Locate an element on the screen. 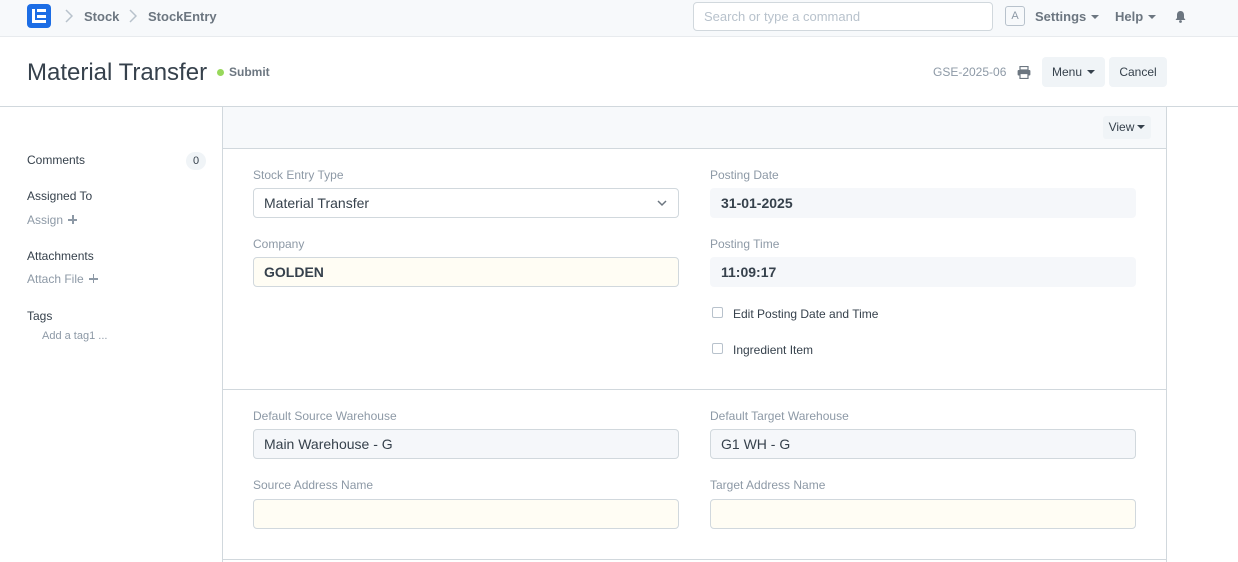 The width and height of the screenshot is (1238, 562). posting-date-field: 31-01-2025 is located at coordinates (923, 203).